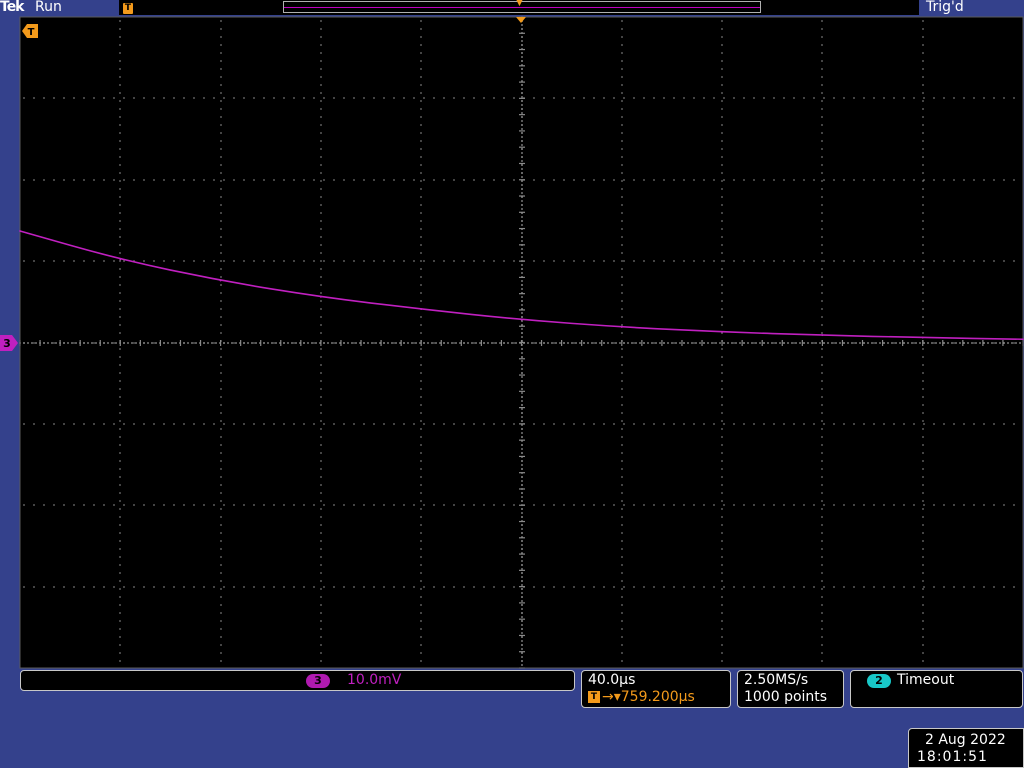  What do you see at coordinates (318, 681) in the screenshot?
I see `channel3-badge: 3` at bounding box center [318, 681].